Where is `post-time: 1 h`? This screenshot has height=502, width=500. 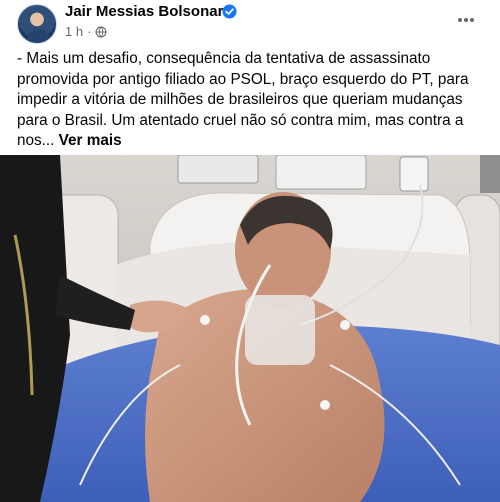 post-time: 1 h is located at coordinates (74, 31).